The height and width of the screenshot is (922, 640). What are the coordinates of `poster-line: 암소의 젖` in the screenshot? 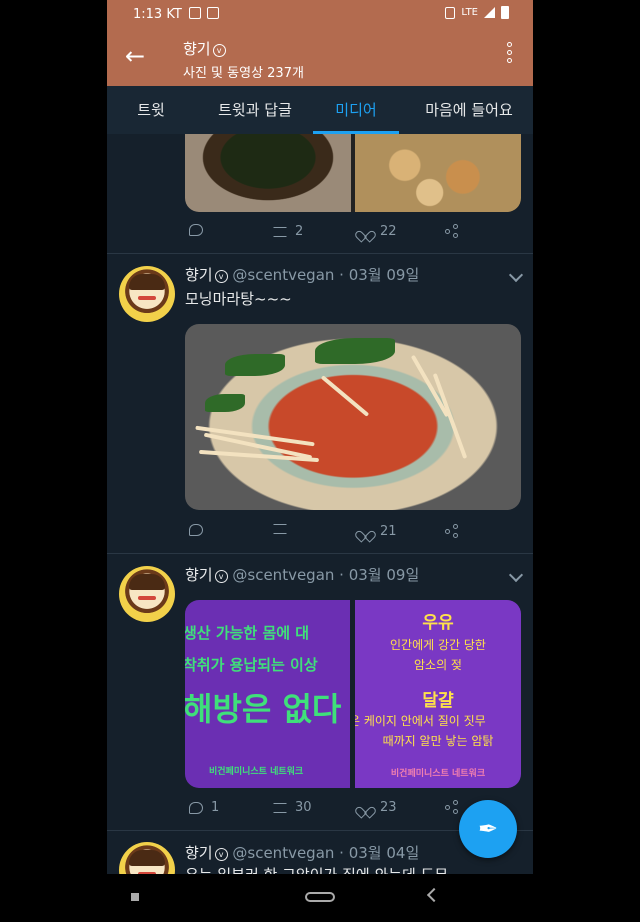 It's located at (438, 665).